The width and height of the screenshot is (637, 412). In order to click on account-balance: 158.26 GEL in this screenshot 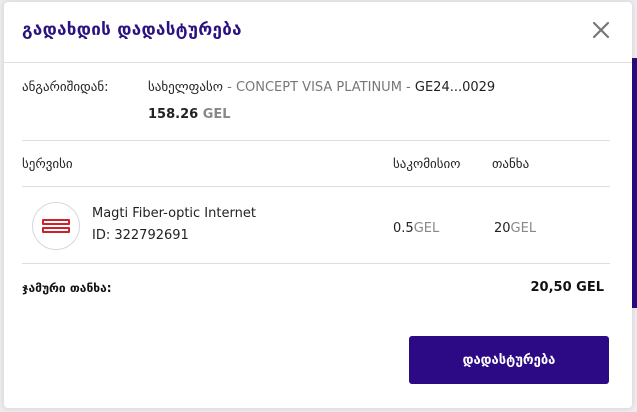, I will do `click(189, 114)`.